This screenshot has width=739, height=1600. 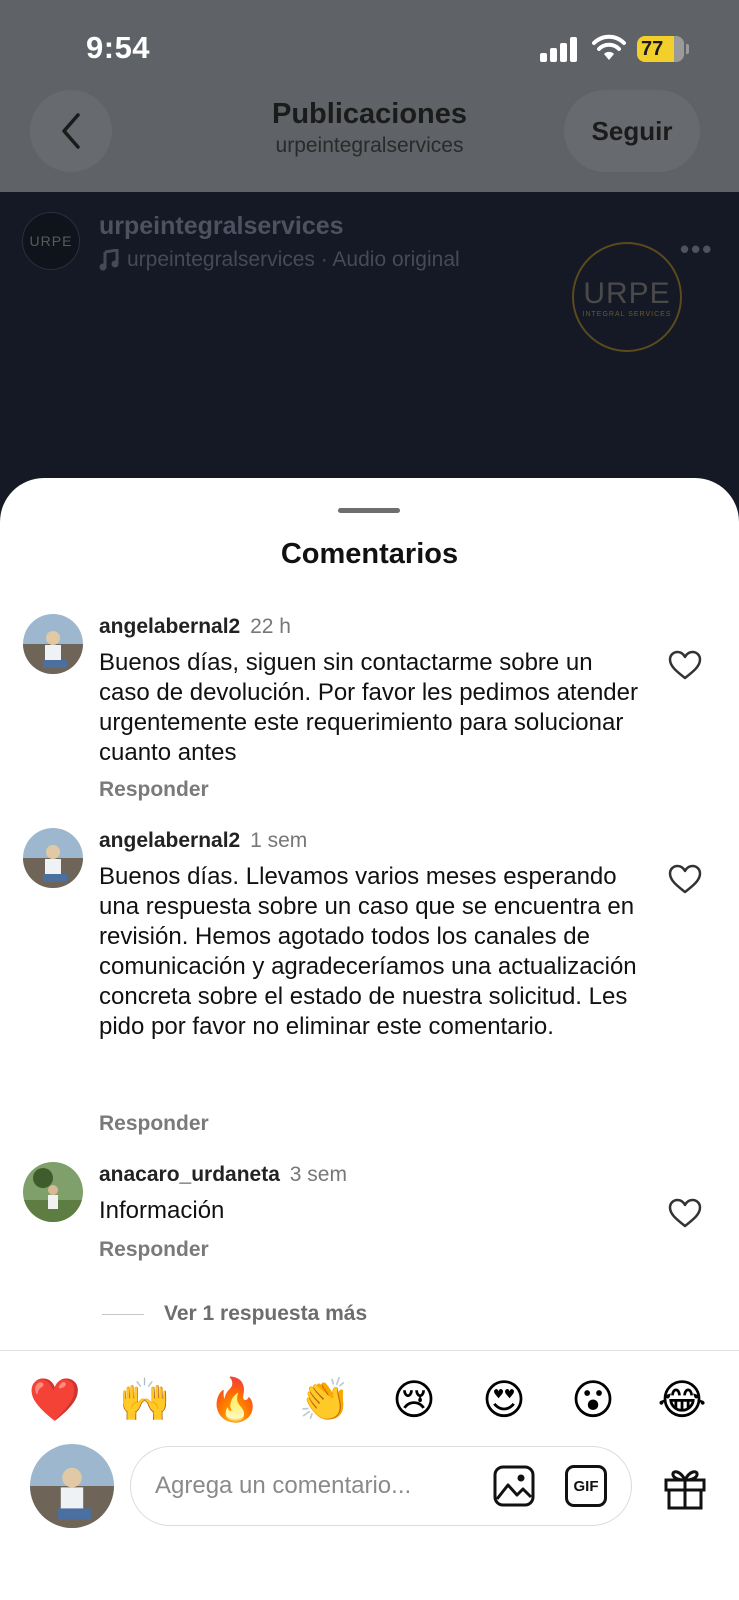 I want to click on comment-header: angelabernal2 1 sem, so click(x=203, y=841).